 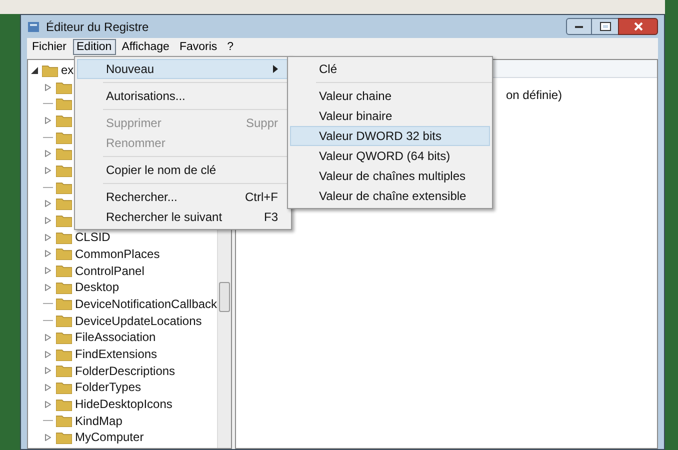 I want to click on minimize-button, so click(x=579, y=26).